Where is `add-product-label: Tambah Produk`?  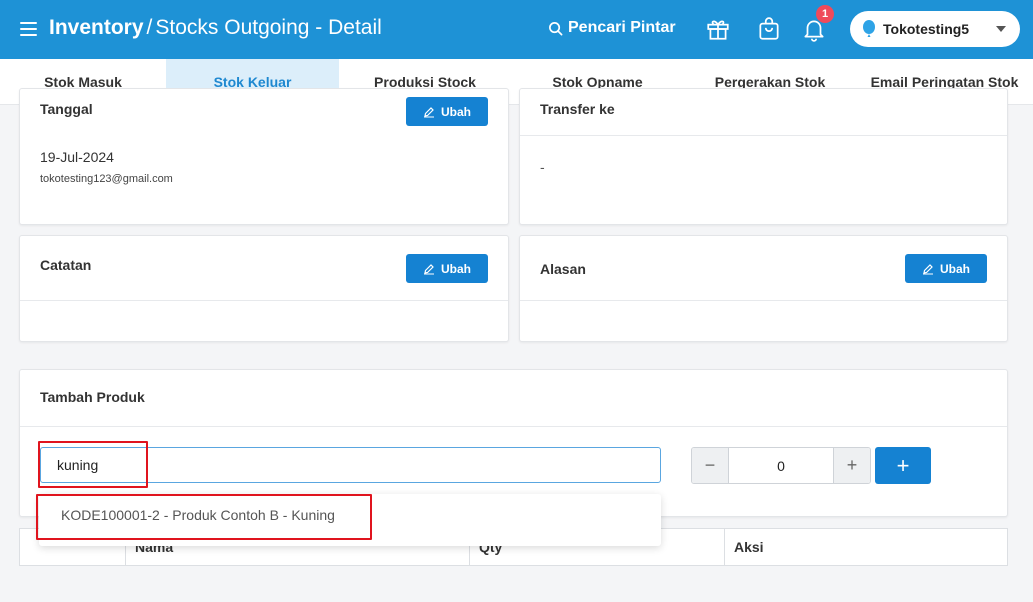
add-product-label: Tambah Produk is located at coordinates (92, 397).